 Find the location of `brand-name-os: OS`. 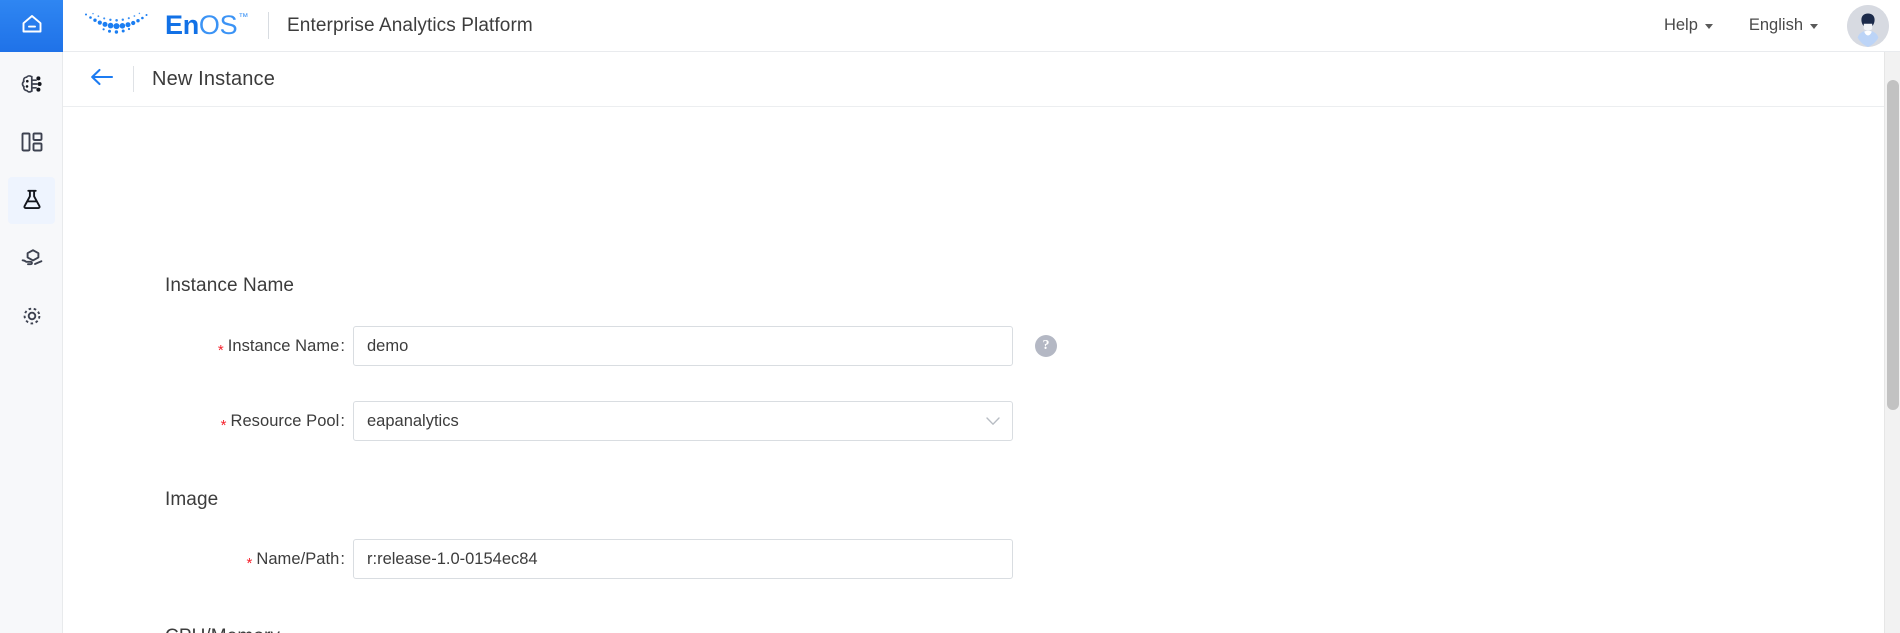

brand-name-os: OS is located at coordinates (218, 25).